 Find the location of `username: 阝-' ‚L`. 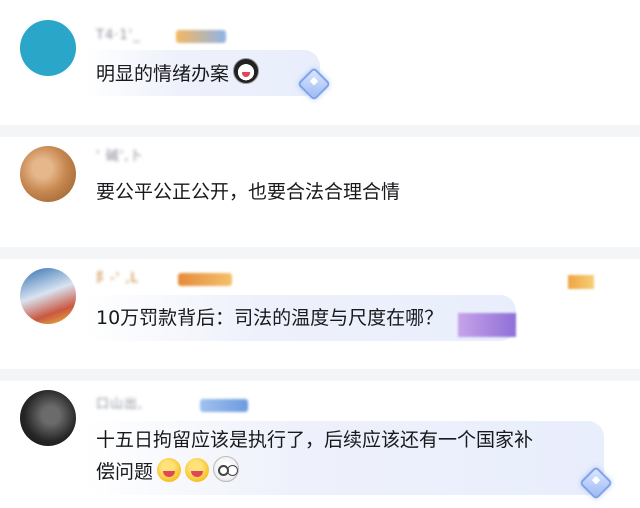

username: 阝-' ‚L is located at coordinates (117, 279).